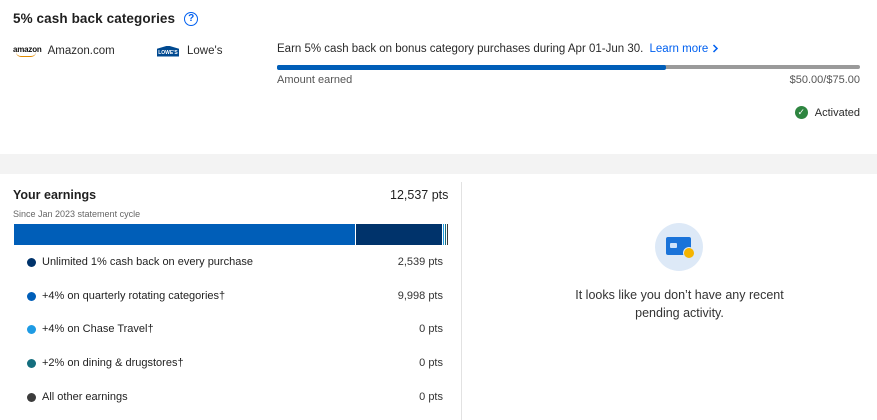  What do you see at coordinates (113, 363) in the screenshot?
I see `legend-label: +2% on dining & drugstores†` at bounding box center [113, 363].